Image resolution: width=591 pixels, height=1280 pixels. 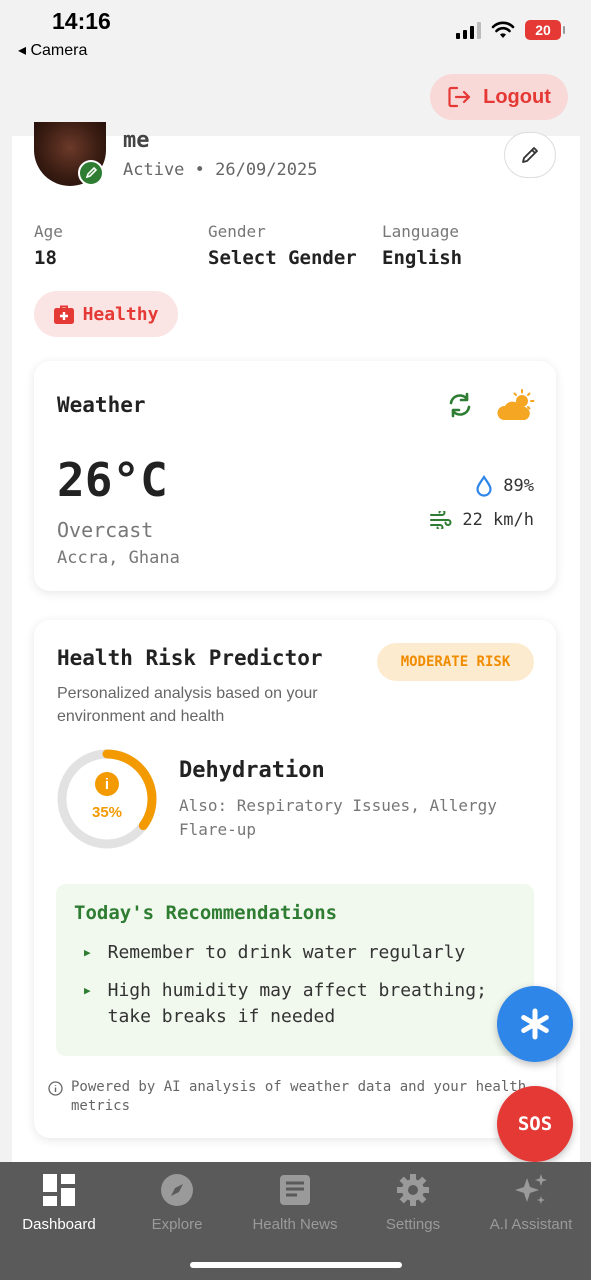 What do you see at coordinates (220, 170) in the screenshot?
I see `profile-active-date: Active • 26/09/2025` at bounding box center [220, 170].